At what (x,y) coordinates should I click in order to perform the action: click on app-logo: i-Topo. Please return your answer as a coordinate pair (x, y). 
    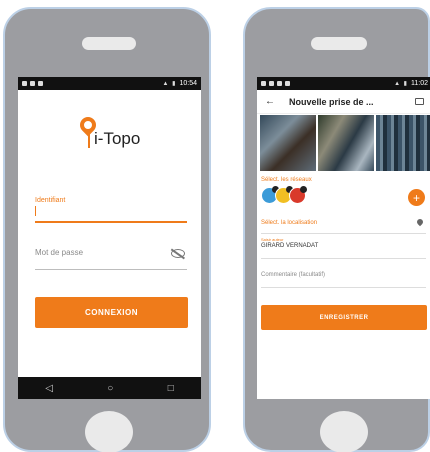
    Looking at the image, I should click on (123, 135).